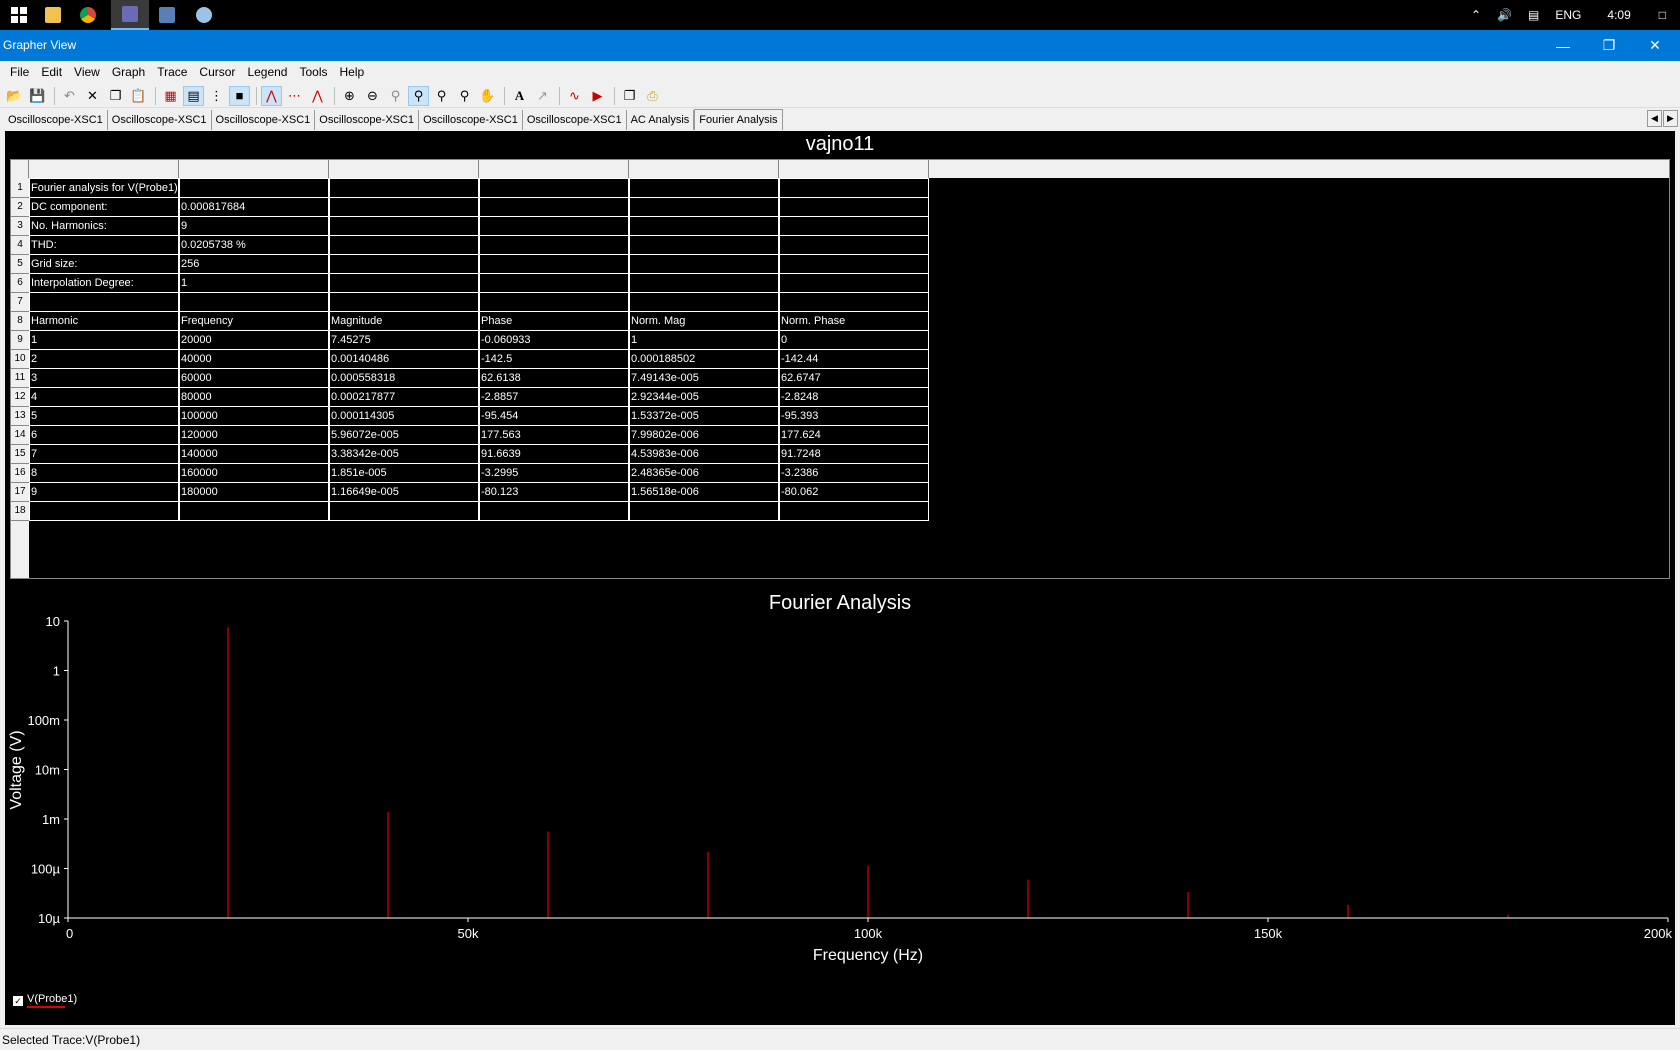  What do you see at coordinates (441, 96) in the screenshot?
I see `zoom-x-icon: ⚲` at bounding box center [441, 96].